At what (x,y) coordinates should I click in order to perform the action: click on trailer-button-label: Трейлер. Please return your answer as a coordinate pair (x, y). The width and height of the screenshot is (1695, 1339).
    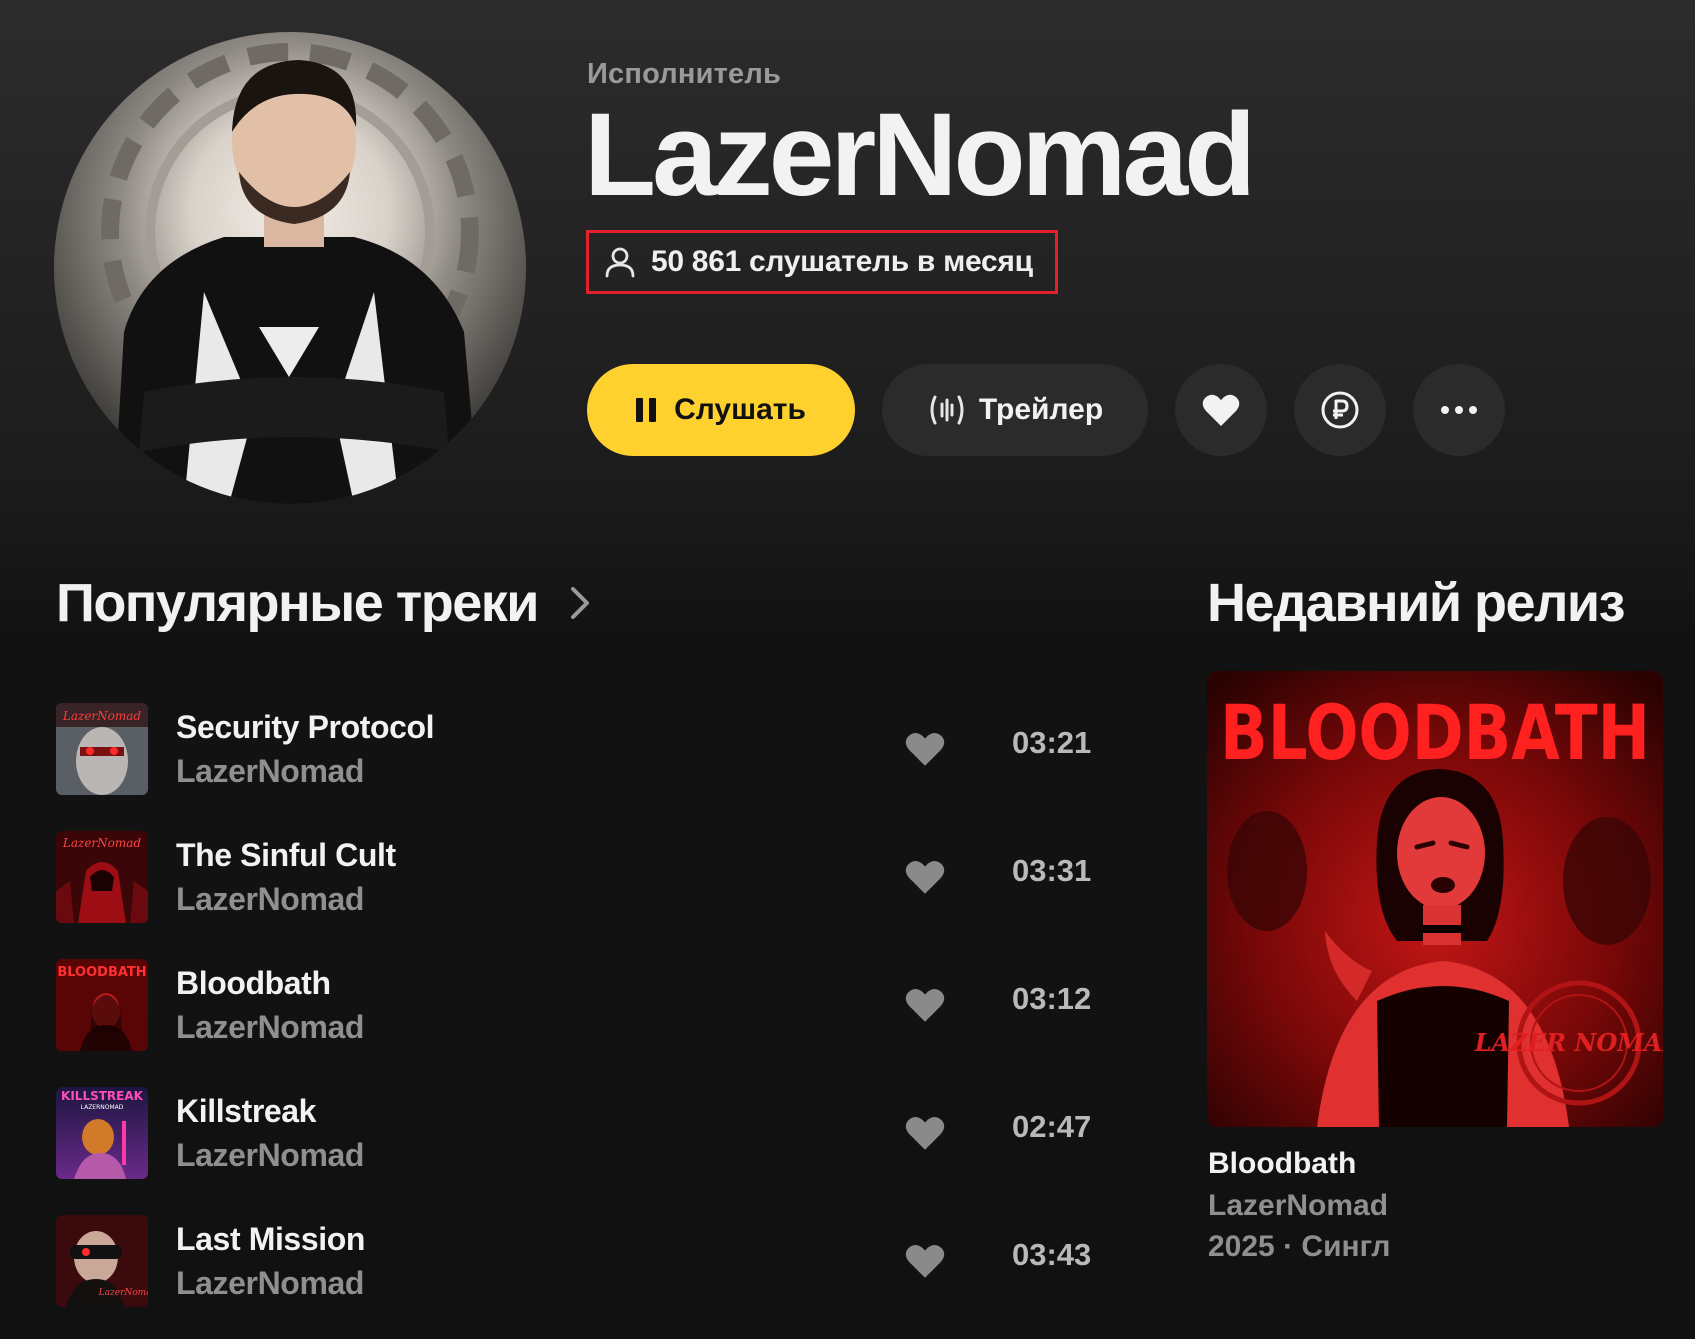
    Looking at the image, I should click on (1041, 409).